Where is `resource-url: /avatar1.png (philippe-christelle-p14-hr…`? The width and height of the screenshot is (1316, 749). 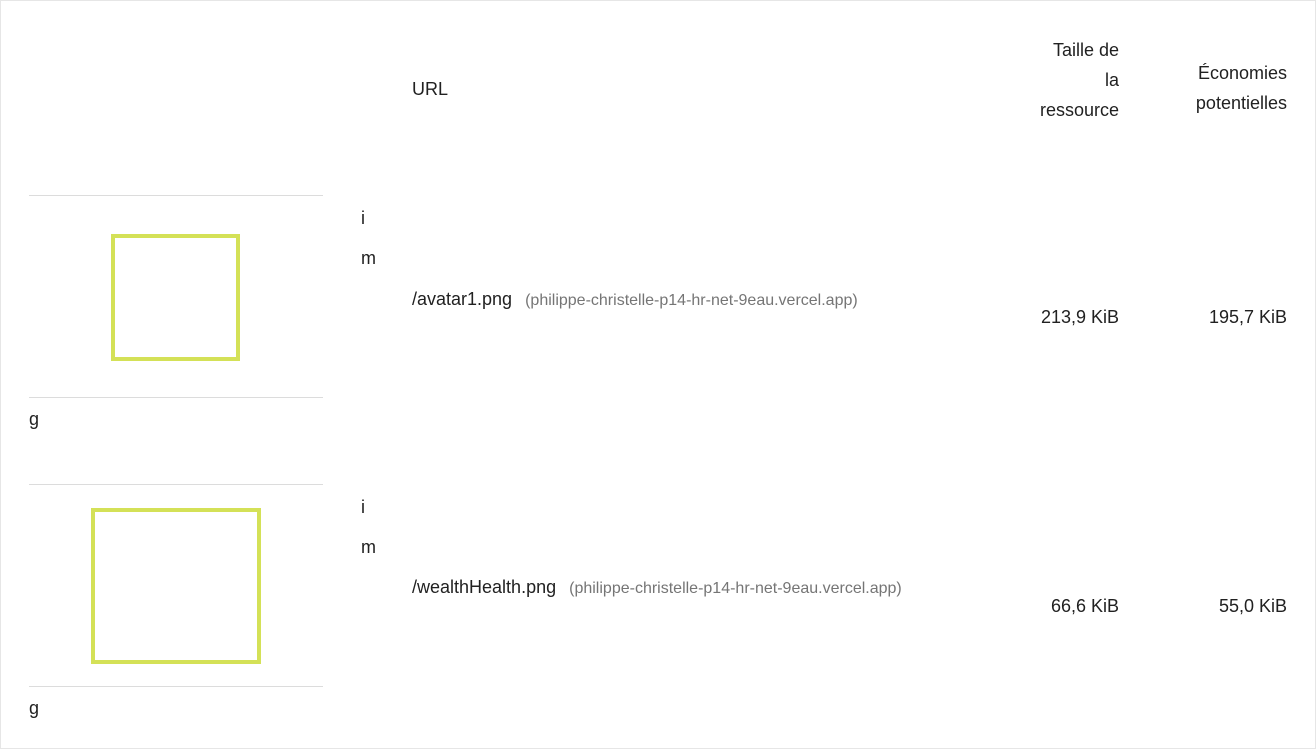 resource-url: /avatar1.png (philippe-christelle-p14-hr… is located at coordinates (672, 300).